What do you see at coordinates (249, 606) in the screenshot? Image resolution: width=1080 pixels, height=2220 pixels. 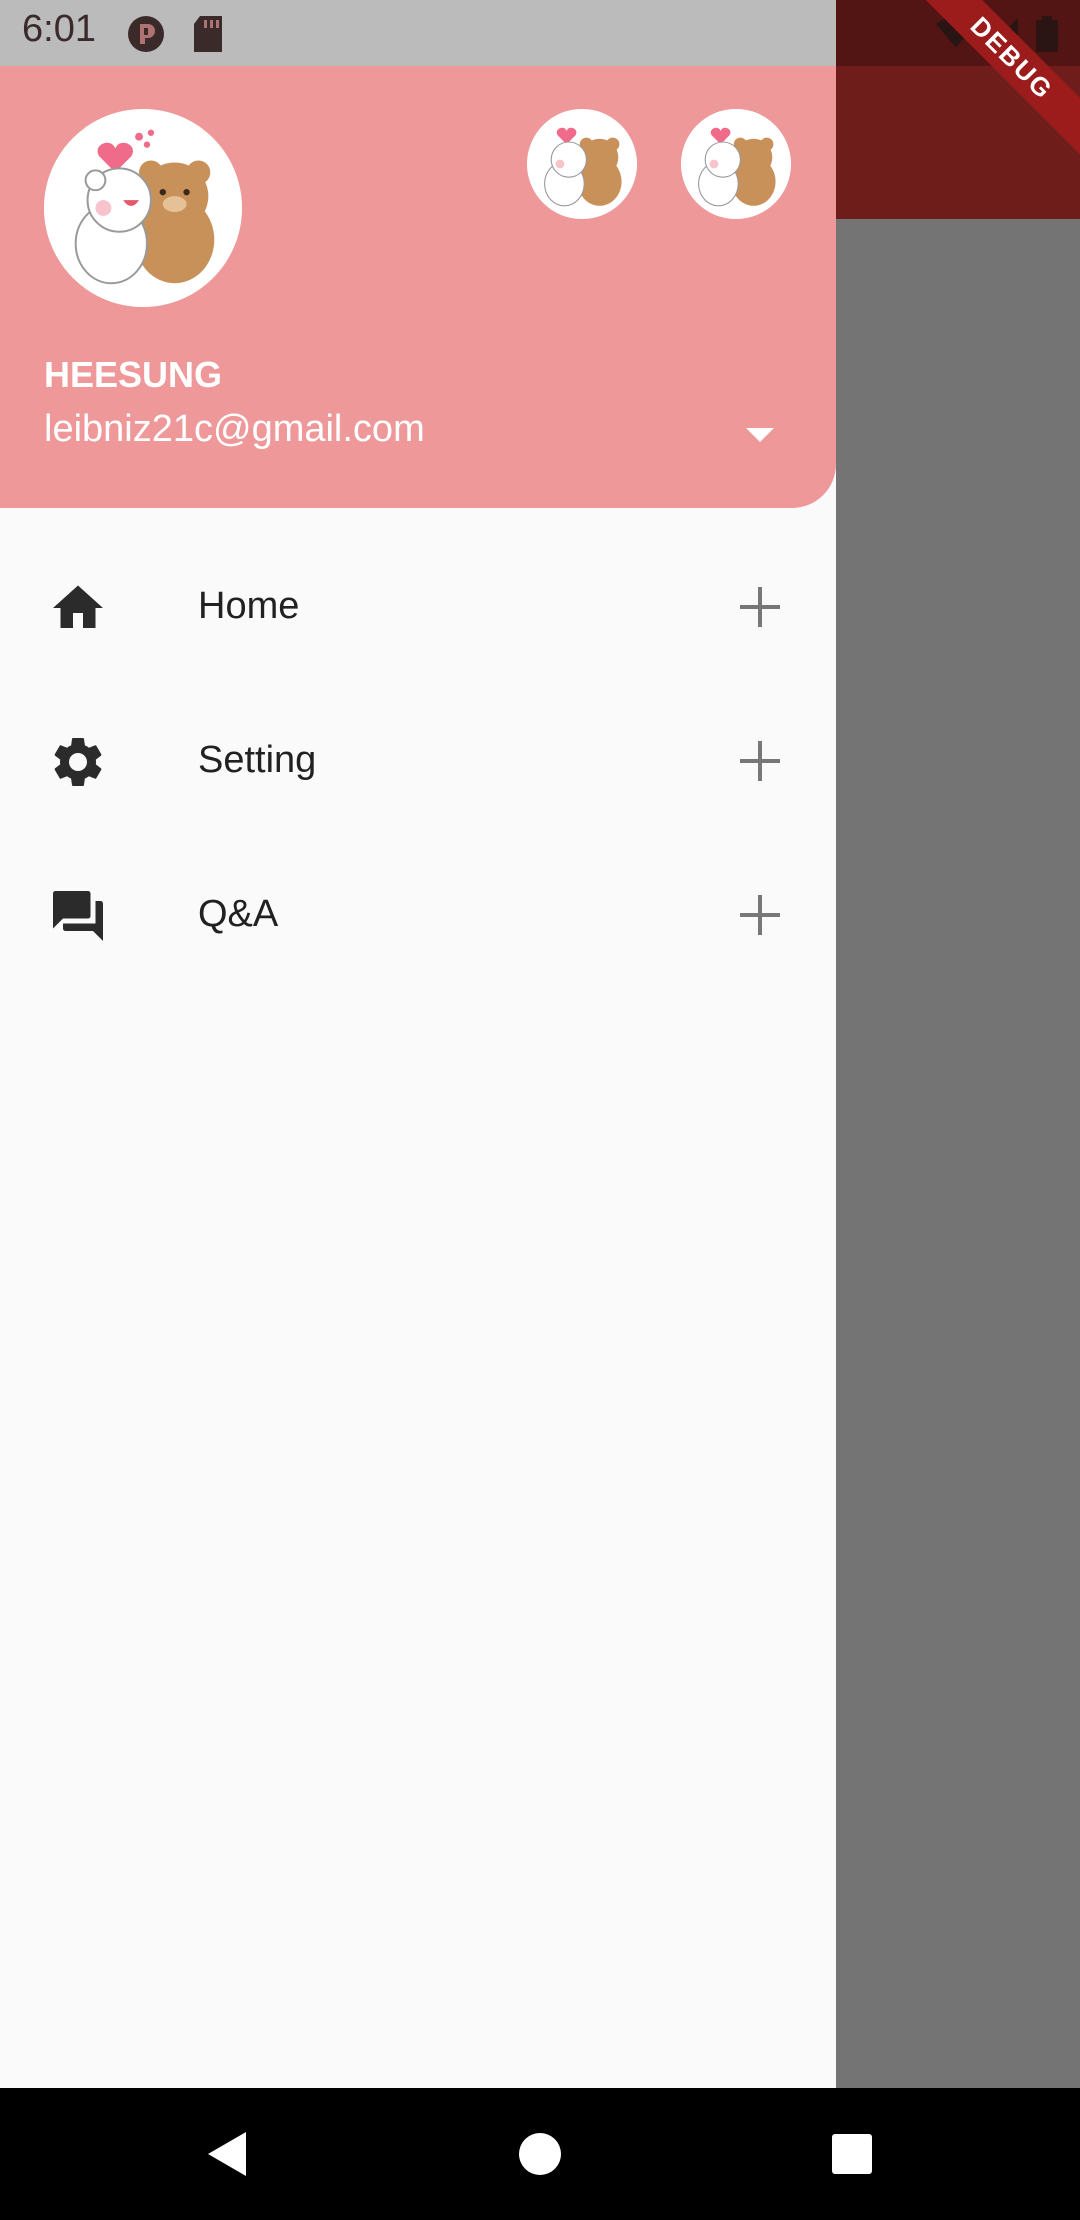 I see `menu-item-label: Home` at bounding box center [249, 606].